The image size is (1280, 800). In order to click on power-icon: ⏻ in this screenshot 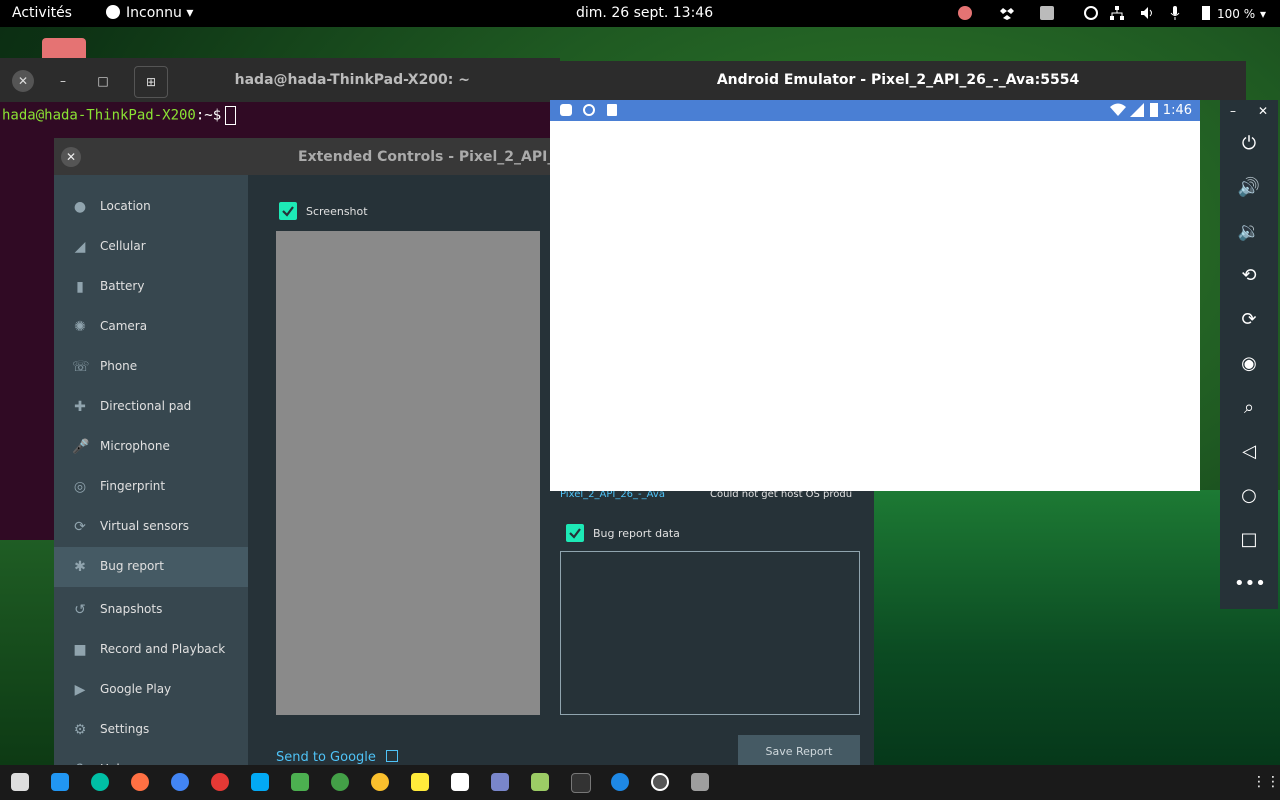, I will do `click(1249, 144)`.